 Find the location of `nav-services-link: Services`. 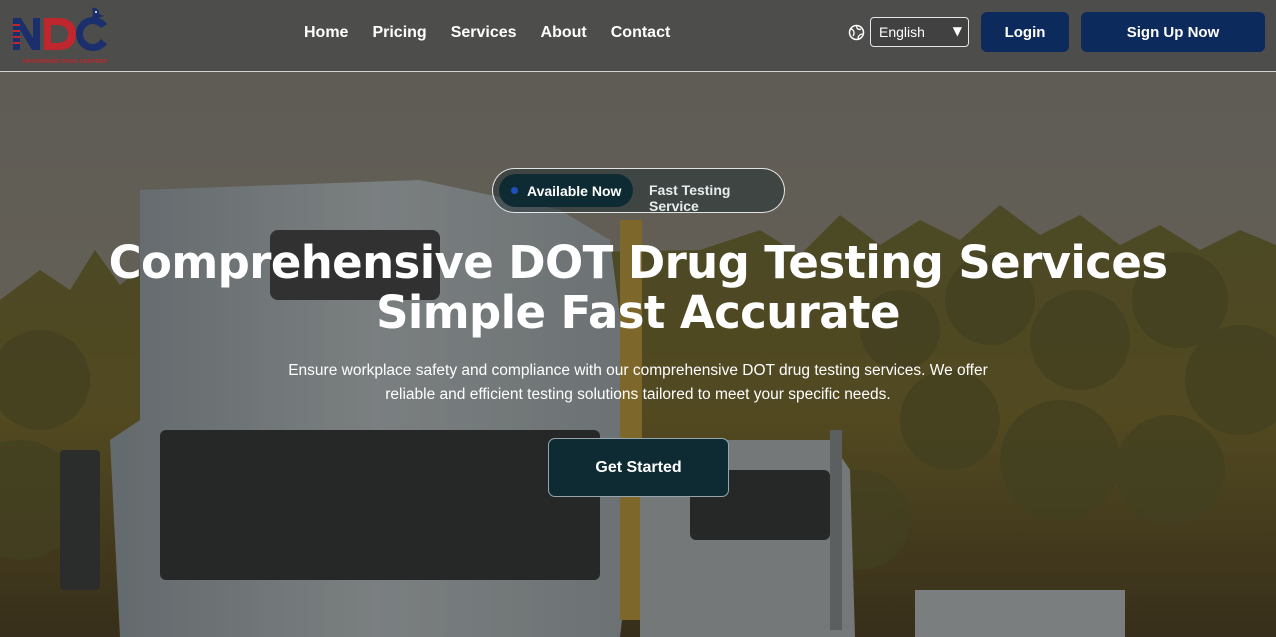

nav-services-link: Services is located at coordinates (484, 33).